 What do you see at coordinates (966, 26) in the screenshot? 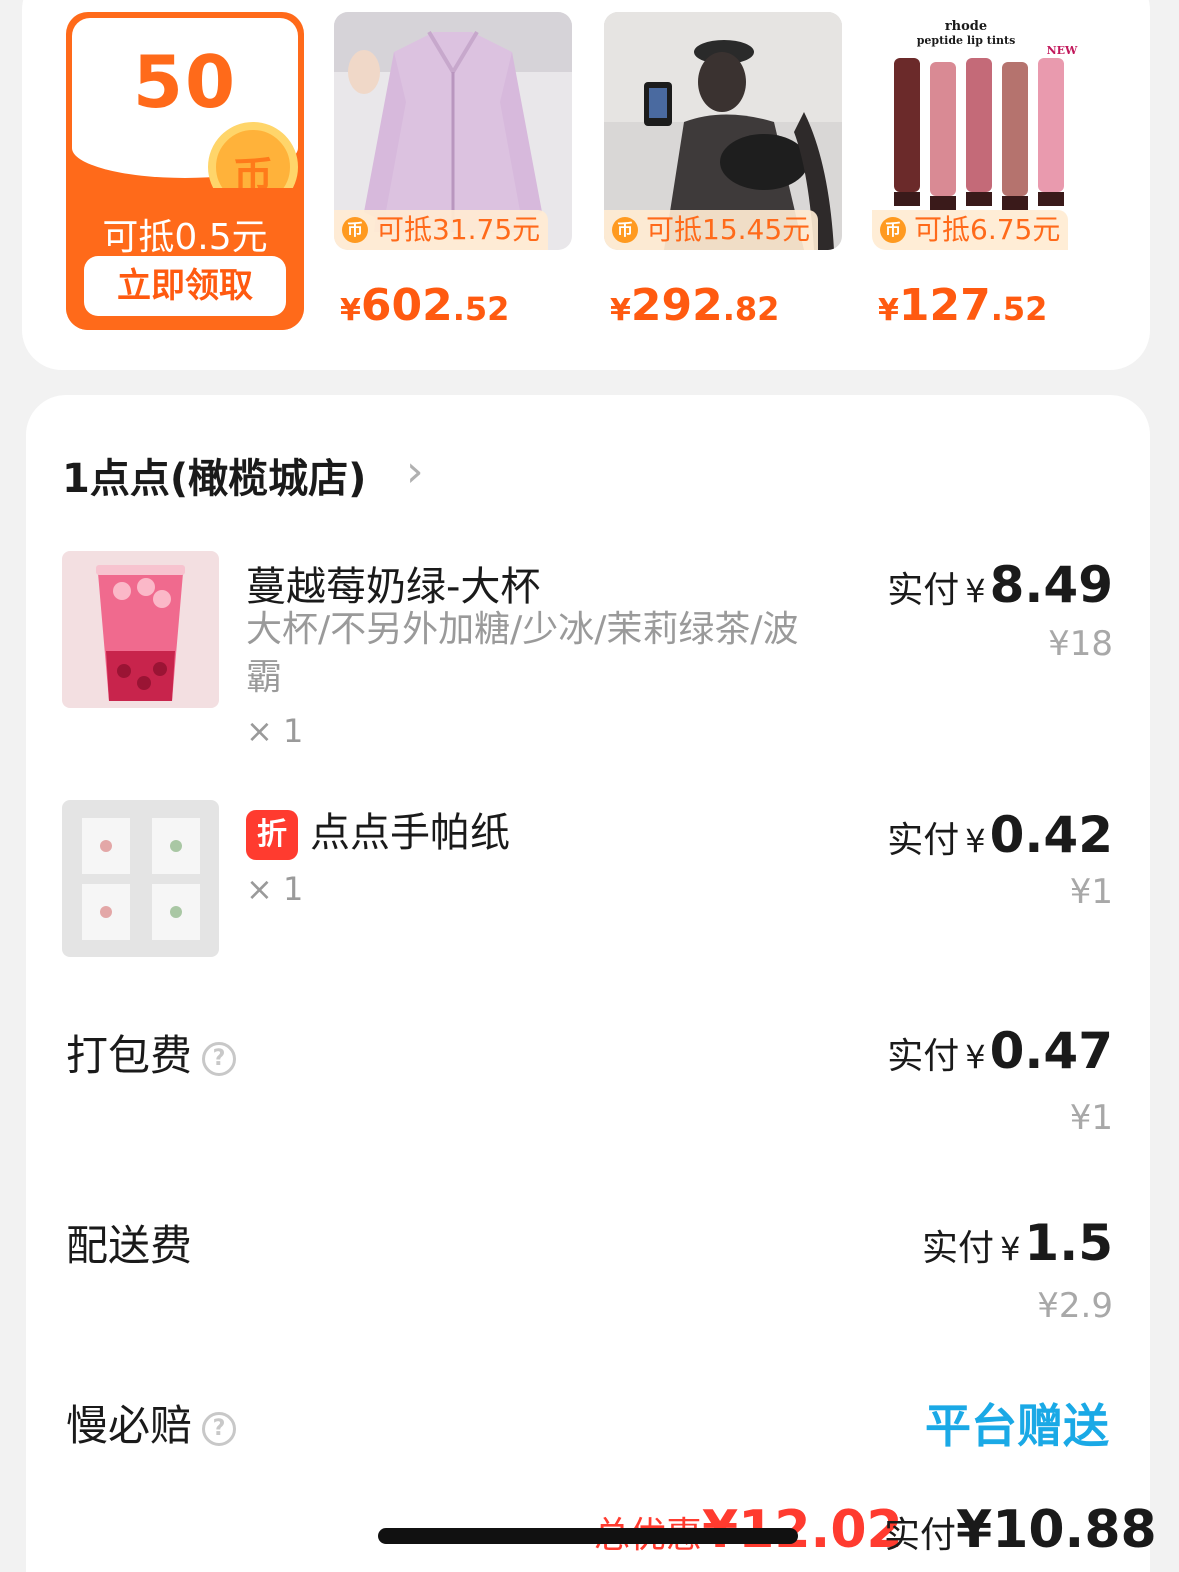
I see `lip-tint-brand: rhode` at bounding box center [966, 26].